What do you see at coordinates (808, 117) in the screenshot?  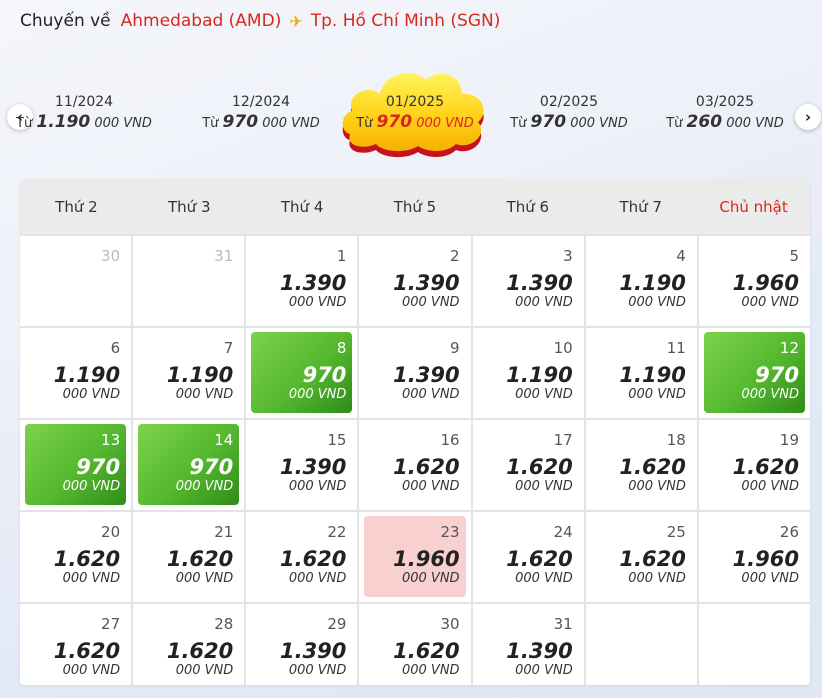 I see `next-month-button: ›` at bounding box center [808, 117].